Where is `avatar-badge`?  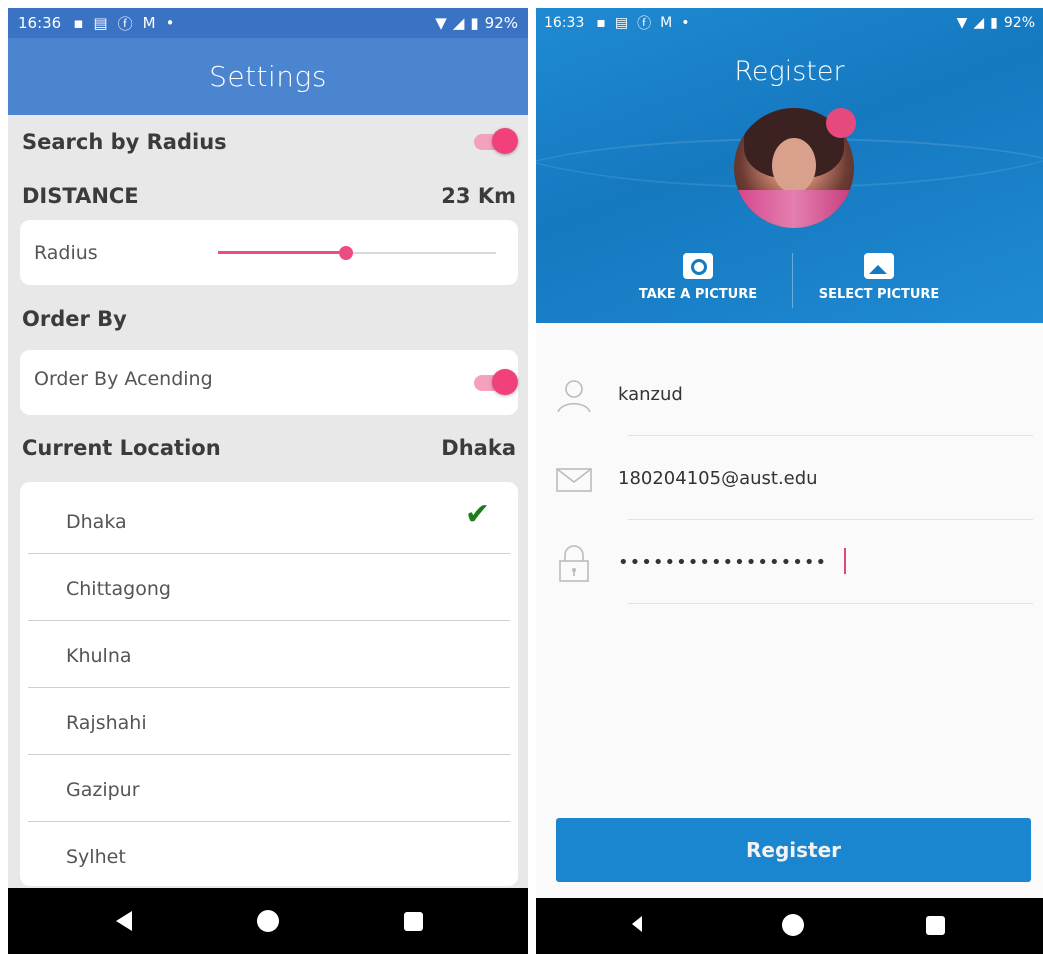
avatar-badge is located at coordinates (841, 123).